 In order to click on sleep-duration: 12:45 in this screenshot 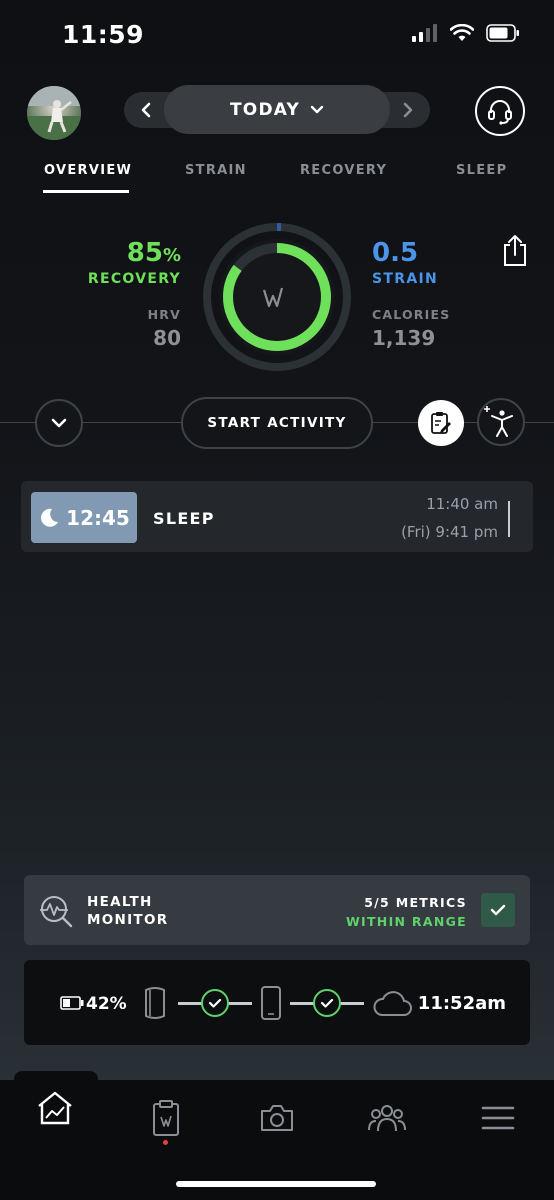, I will do `click(98, 517)`.